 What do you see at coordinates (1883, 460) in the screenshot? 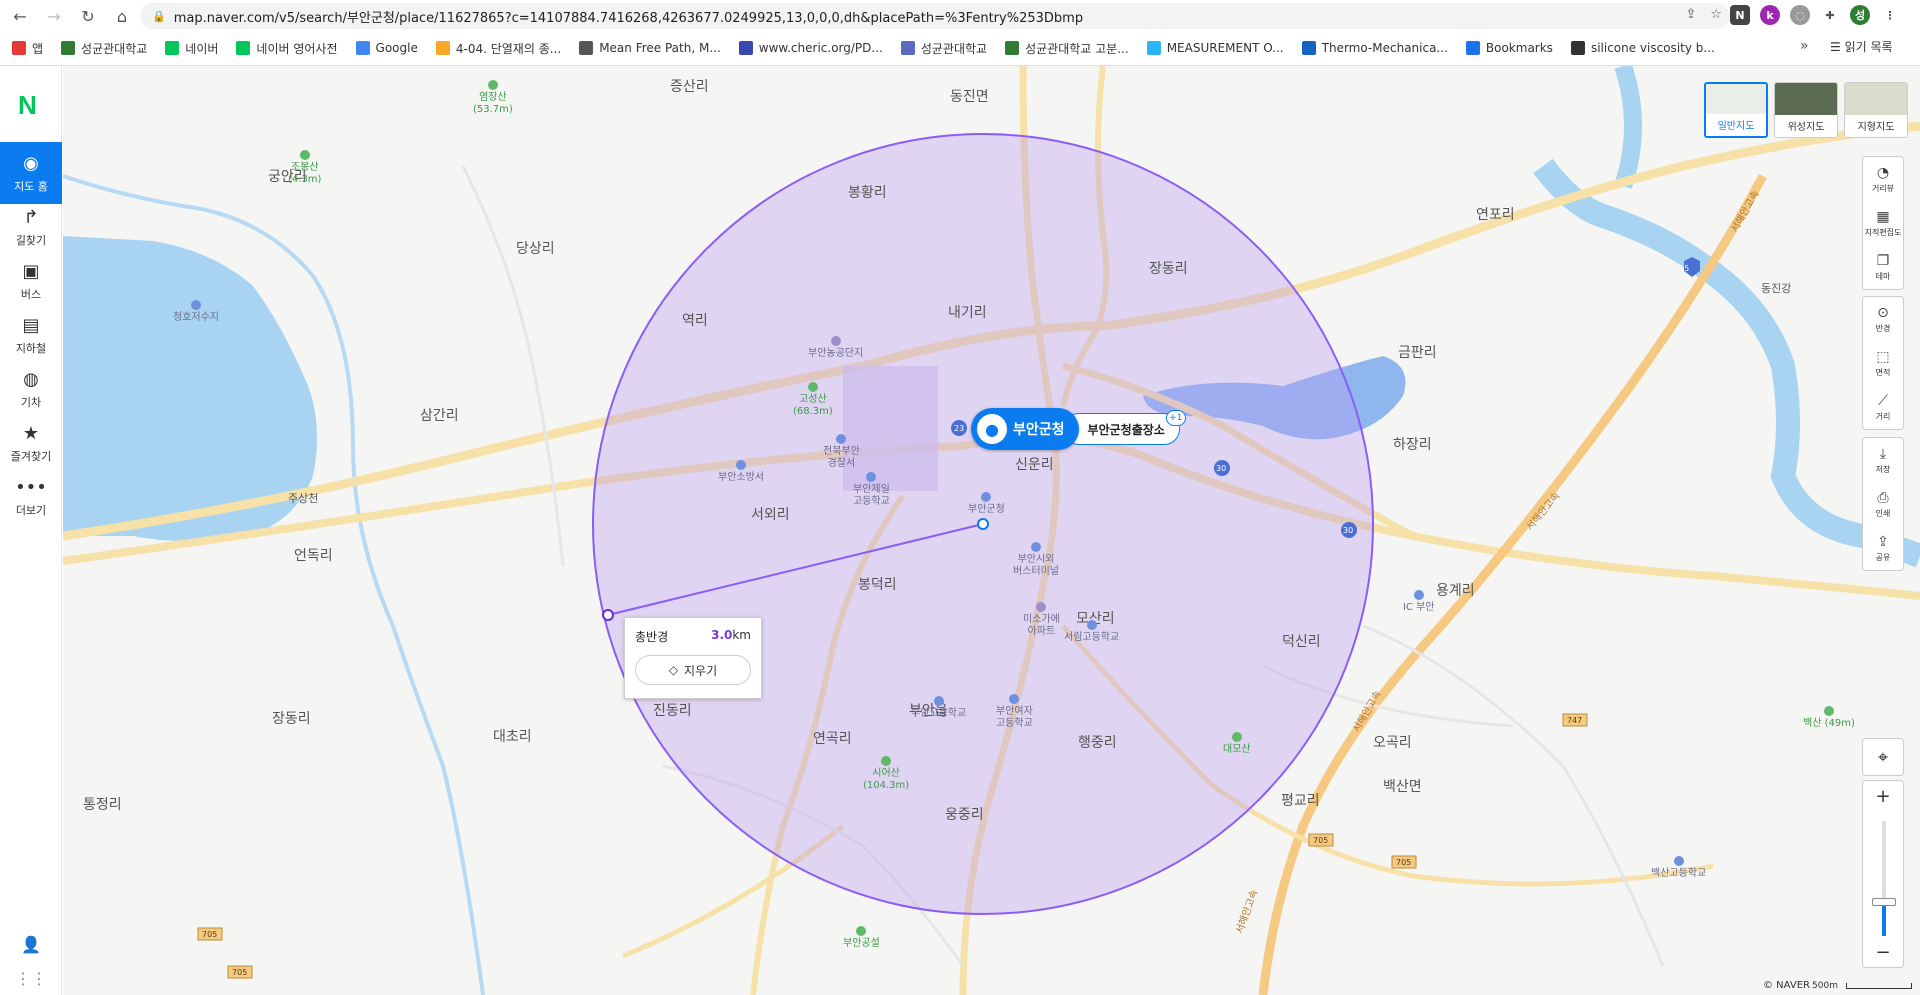
I see `tool-save: ⤓ 저장` at bounding box center [1883, 460].